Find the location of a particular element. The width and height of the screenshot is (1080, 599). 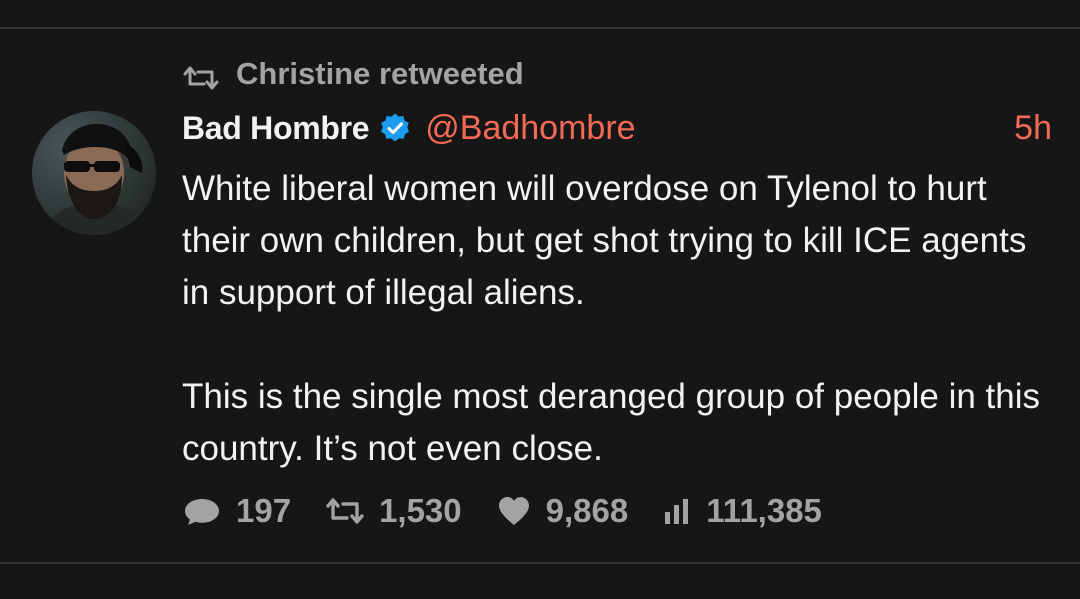

verified-badge-icon is located at coordinates (395, 128).